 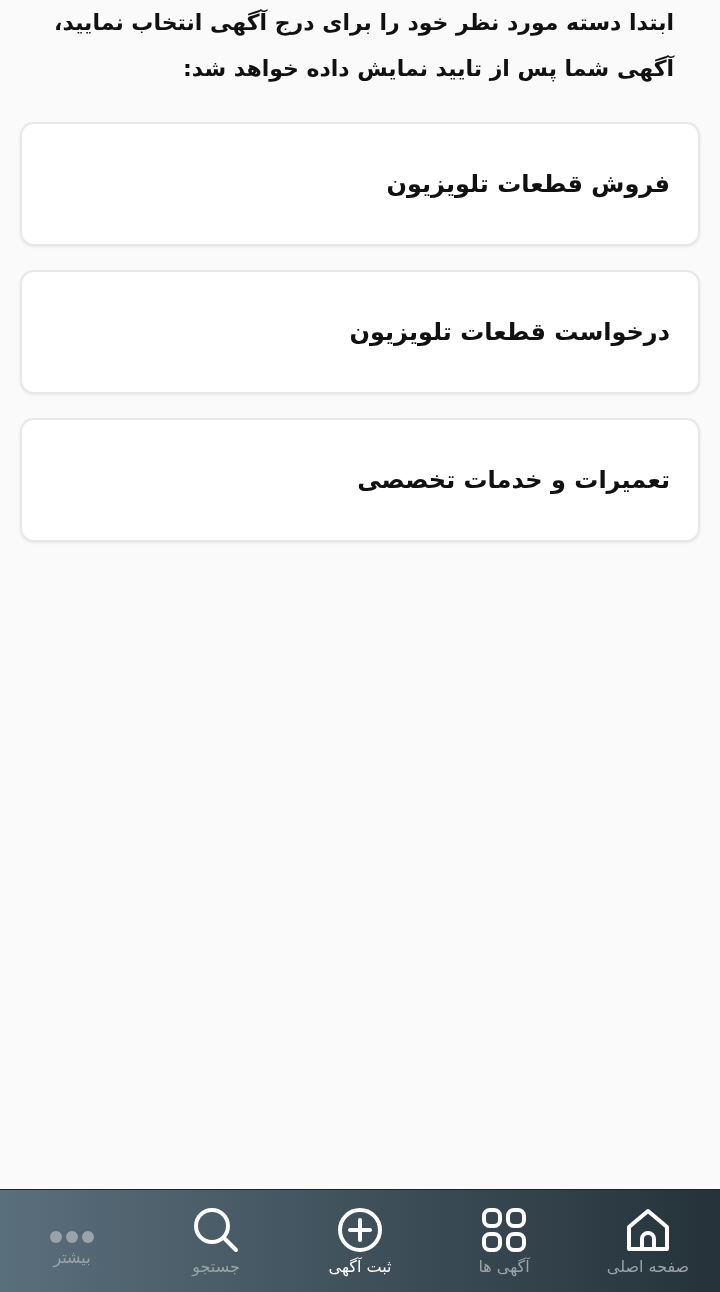 I want to click on nav-item: ثبت آگهی, so click(x=360, y=1241).